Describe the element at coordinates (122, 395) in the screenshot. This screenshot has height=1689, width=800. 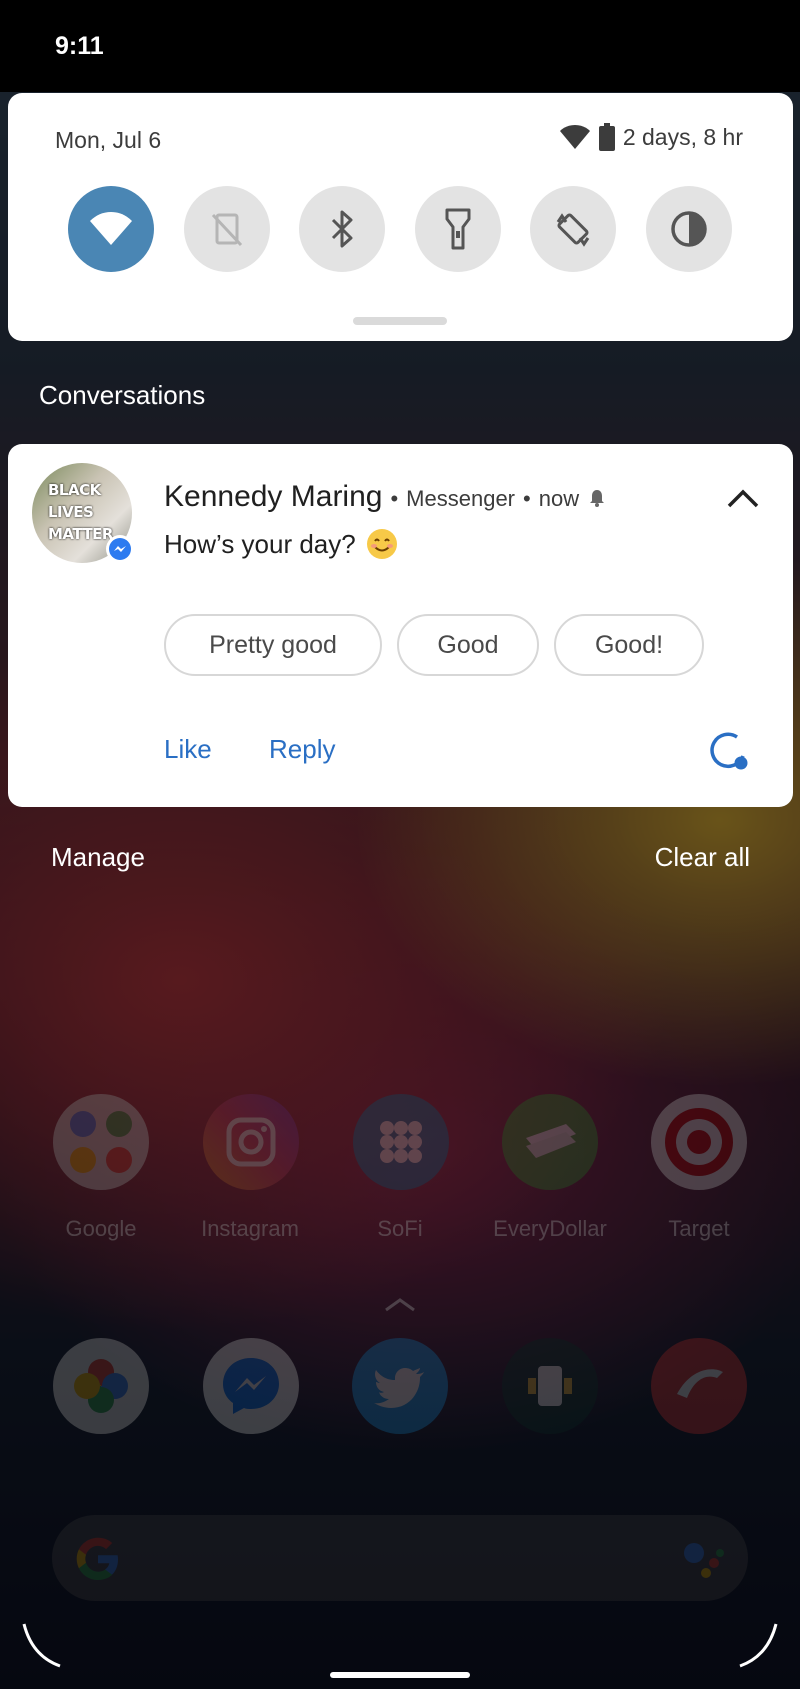
I see `conversations-header: Conversations` at that location.